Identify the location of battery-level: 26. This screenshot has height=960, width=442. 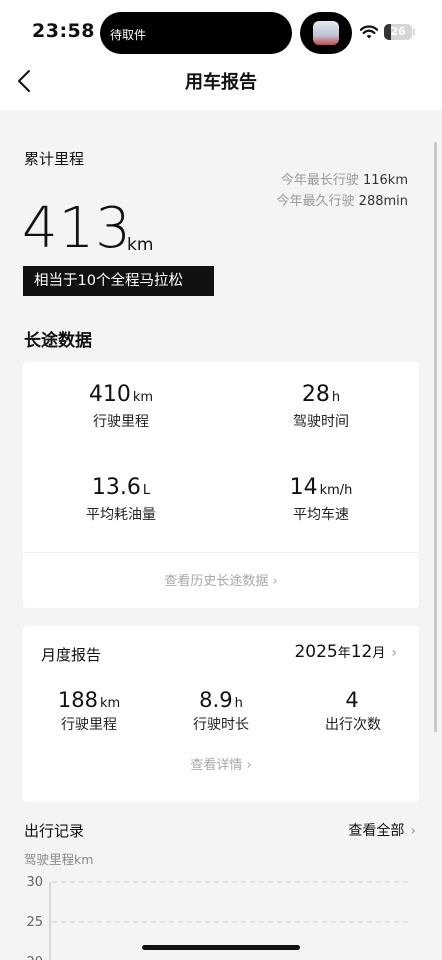
(398, 31).